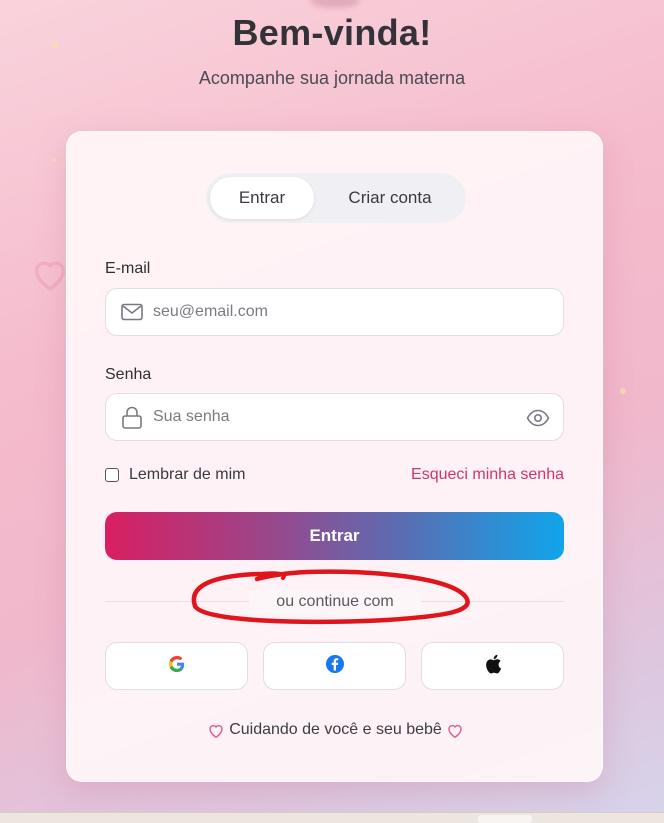  I want to click on top-decoration, so click(335, 4).